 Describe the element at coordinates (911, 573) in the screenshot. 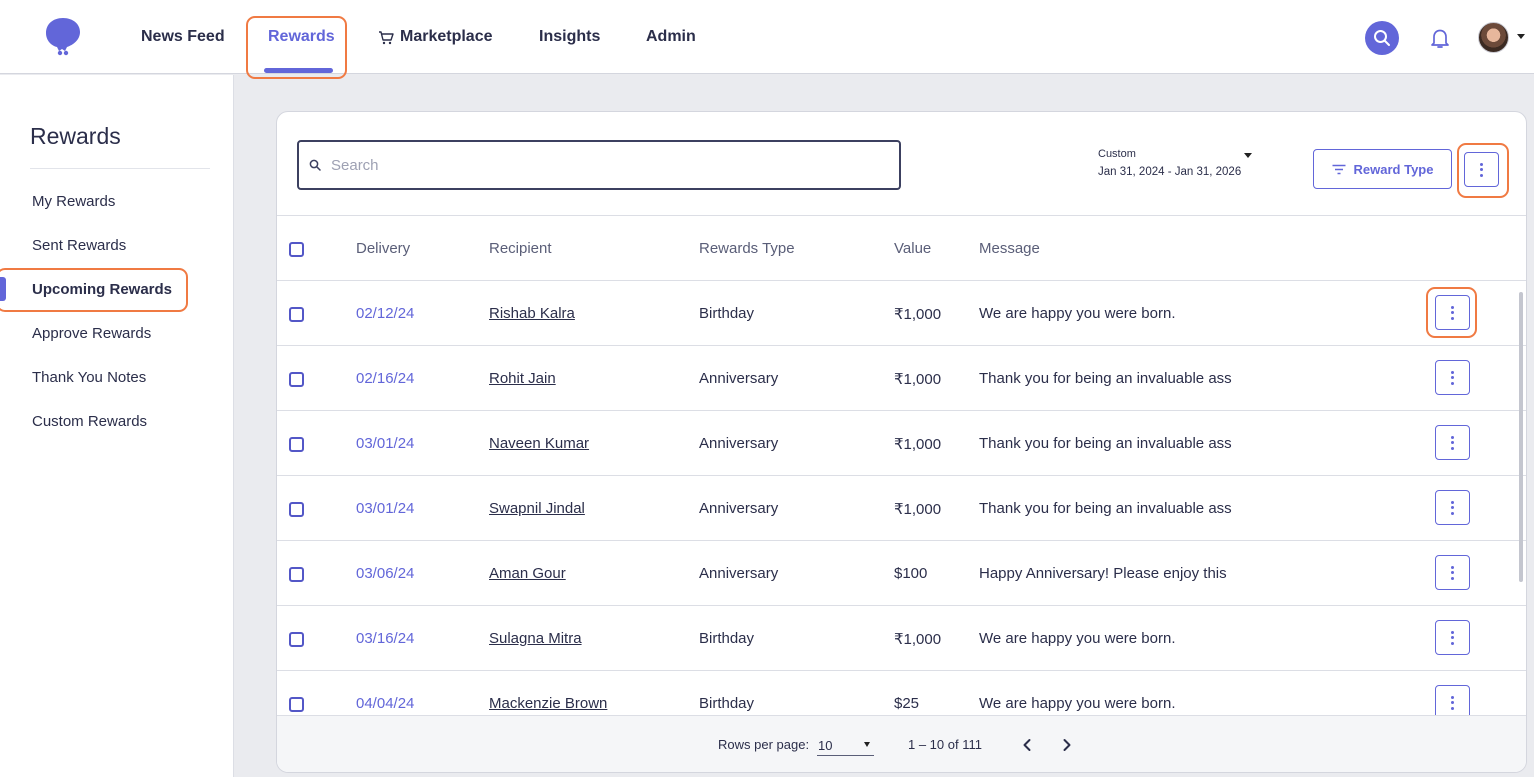

I see `reward-value: $100` at that location.